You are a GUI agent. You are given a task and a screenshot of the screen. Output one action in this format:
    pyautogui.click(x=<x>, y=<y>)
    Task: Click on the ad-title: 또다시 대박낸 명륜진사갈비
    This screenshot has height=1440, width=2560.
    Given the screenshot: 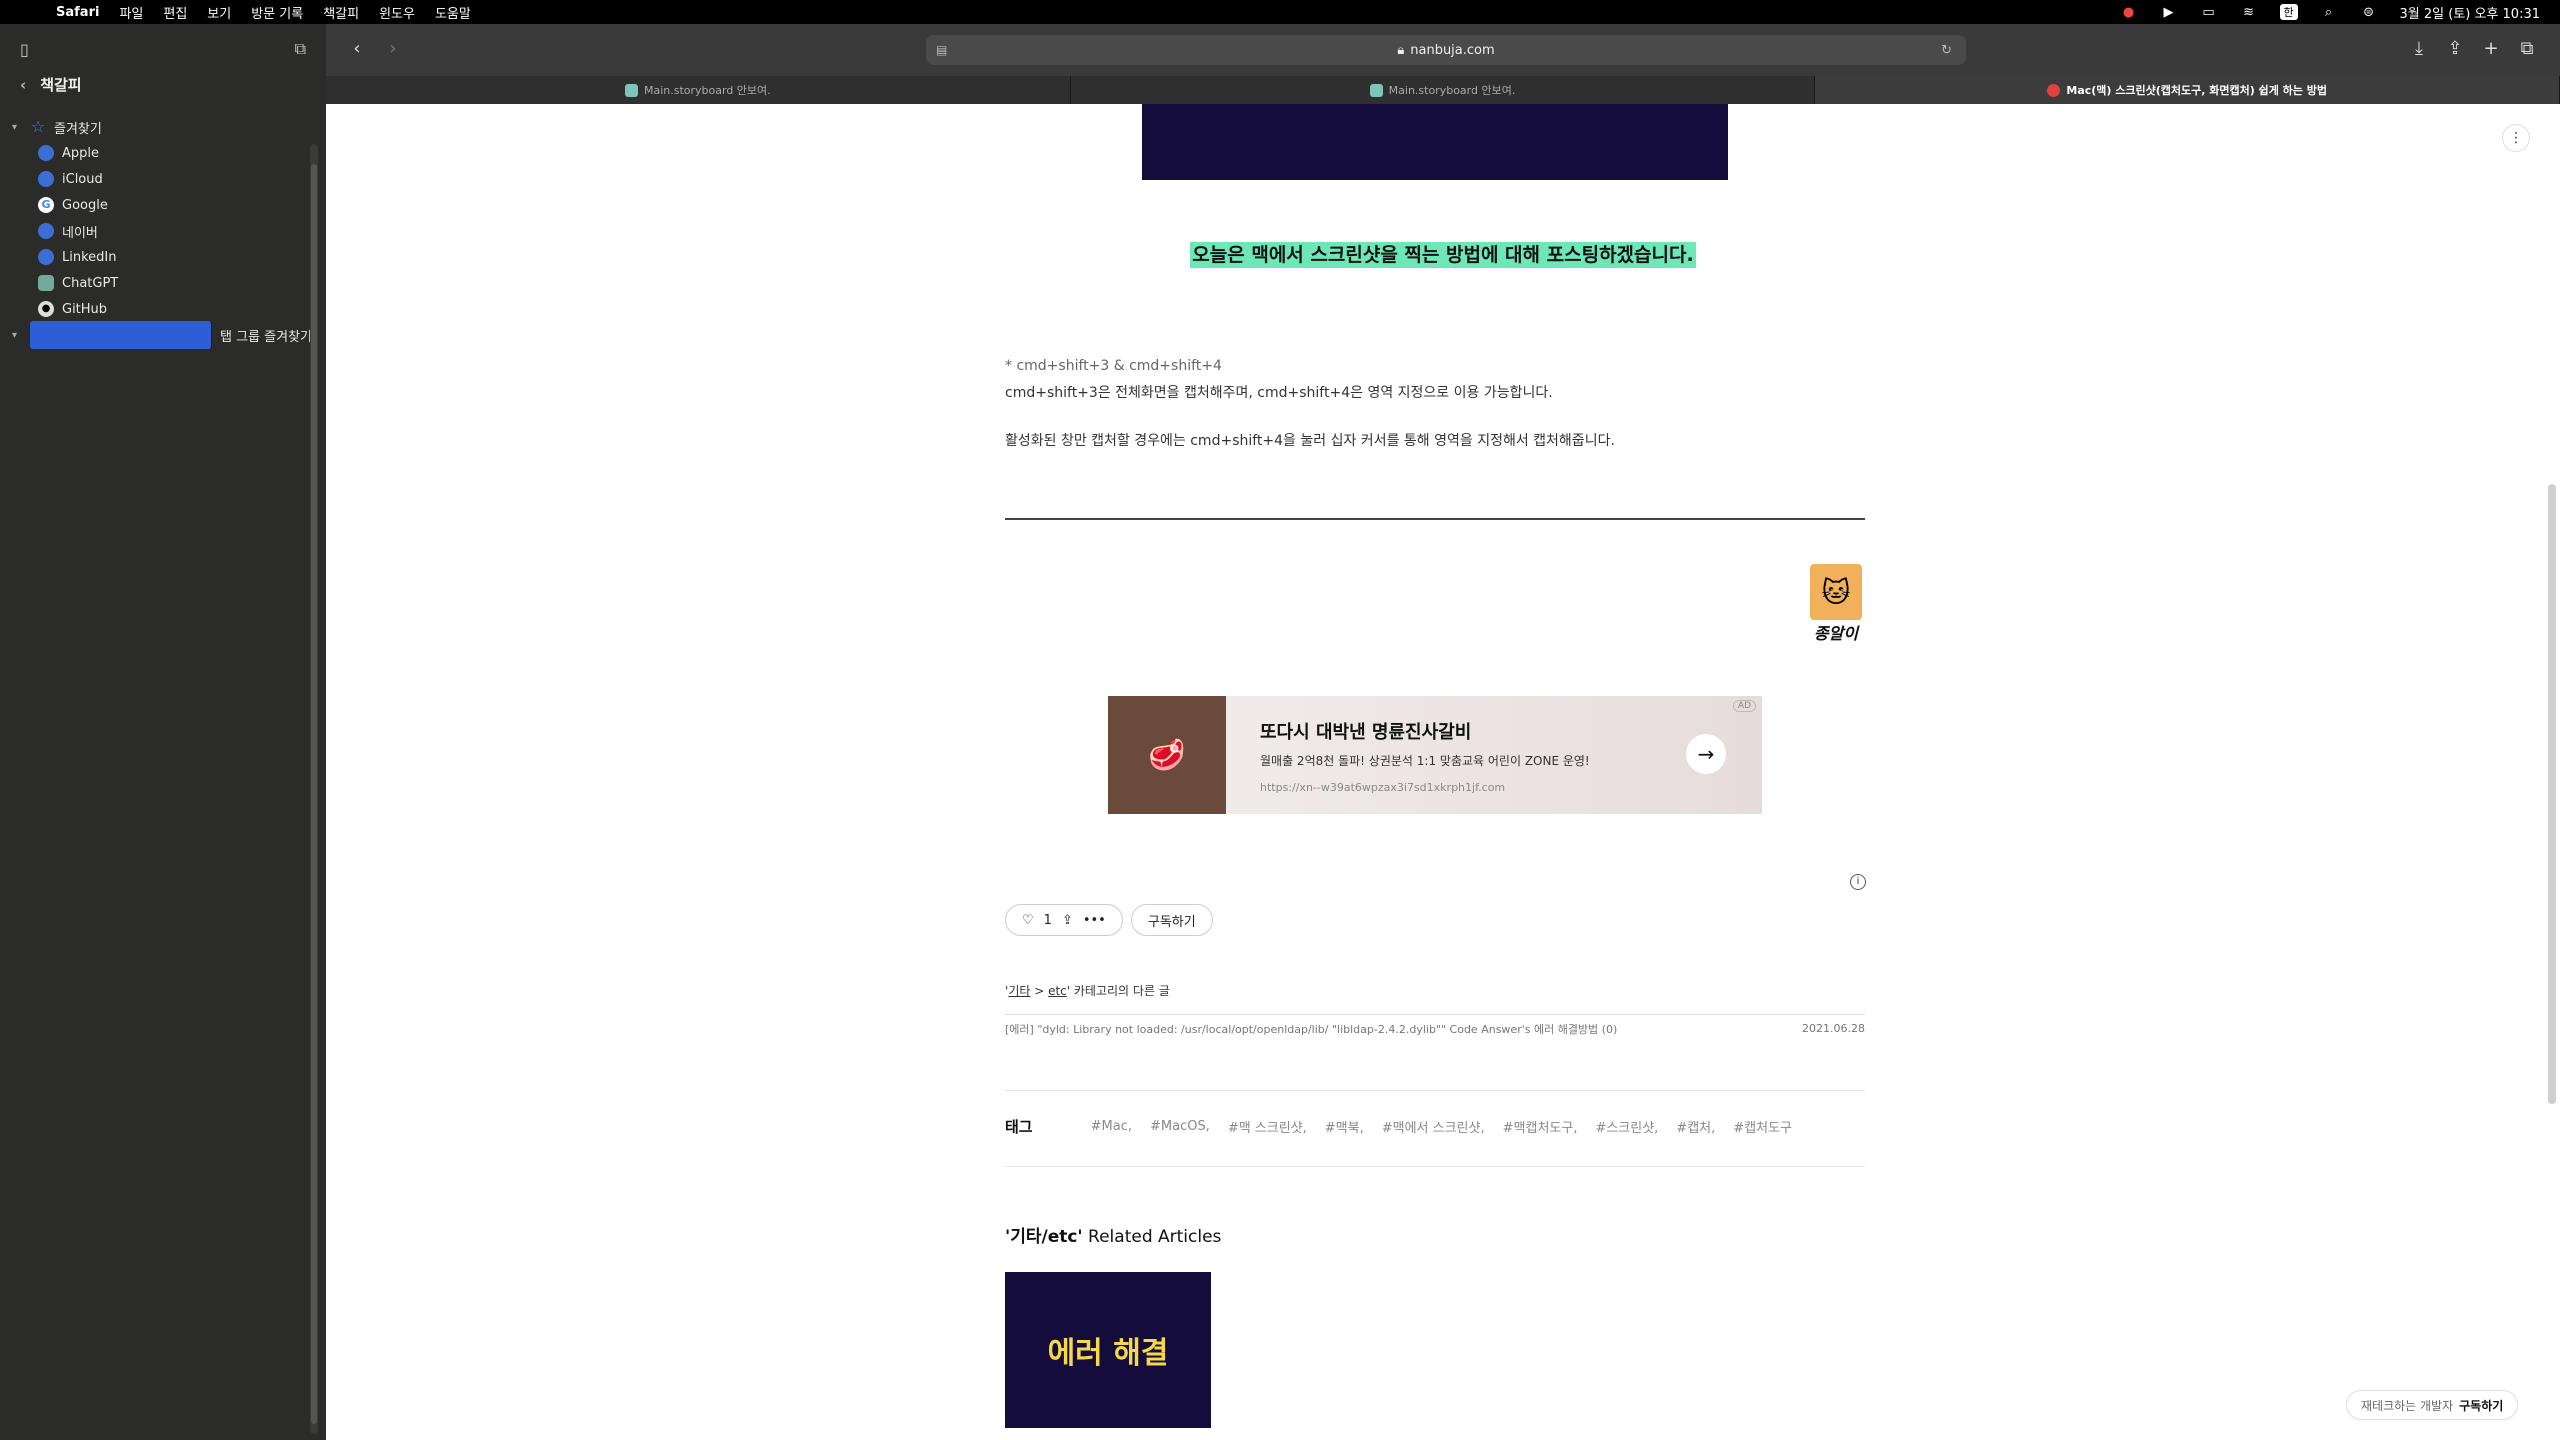 What is the action you would take?
    pyautogui.click(x=1366, y=732)
    